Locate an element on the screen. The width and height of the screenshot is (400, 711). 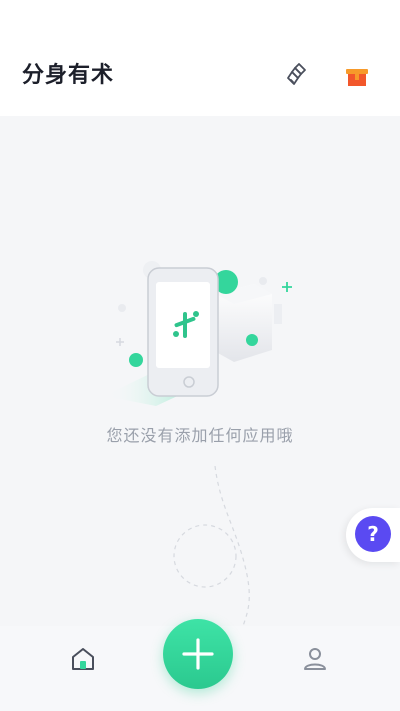
help-button: ? is located at coordinates (373, 535).